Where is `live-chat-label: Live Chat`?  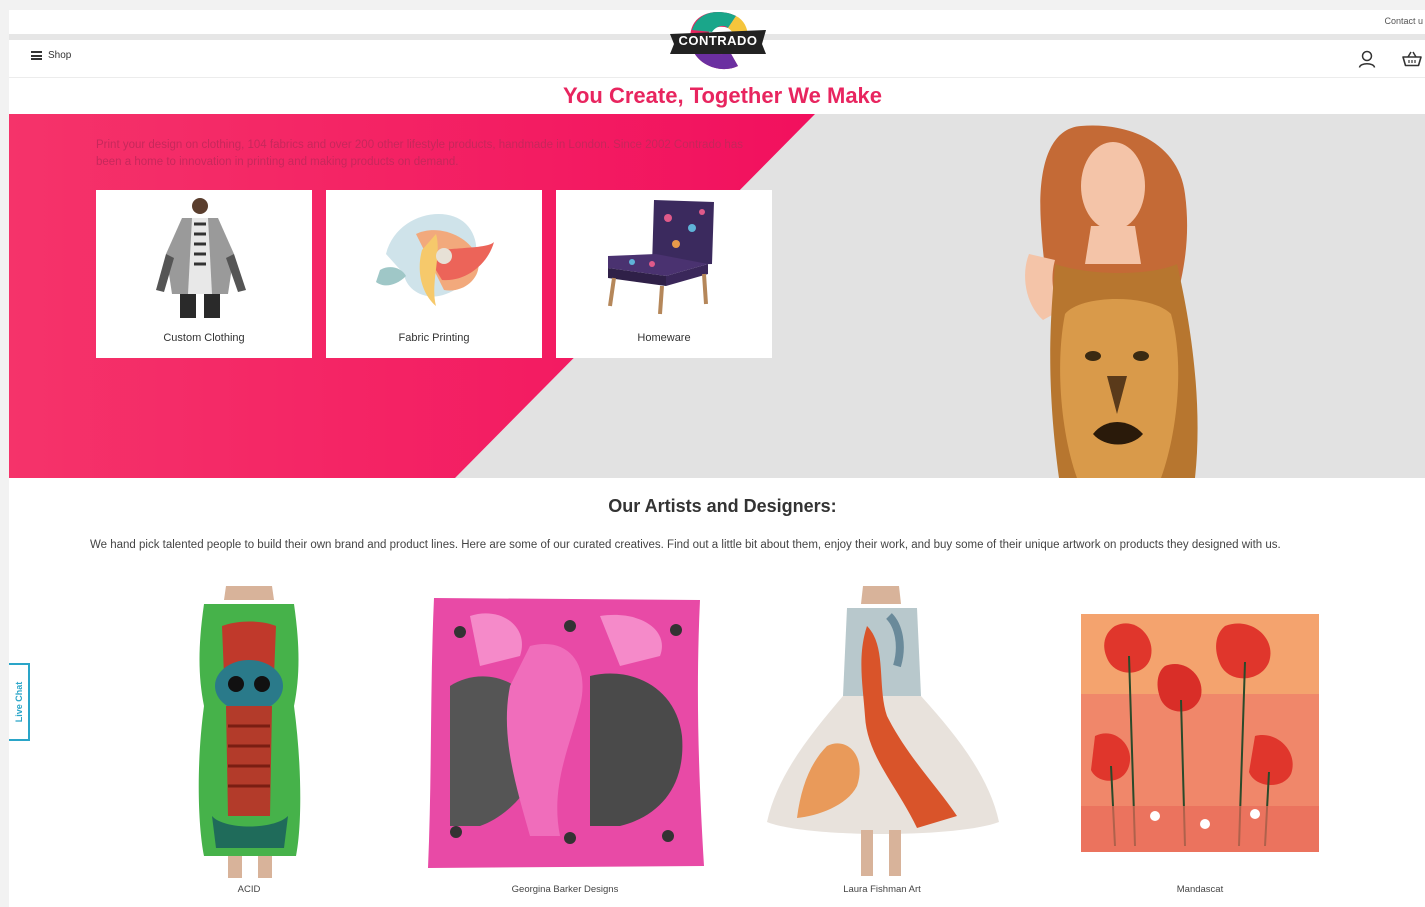 live-chat-label: Live Chat is located at coordinates (18, 702).